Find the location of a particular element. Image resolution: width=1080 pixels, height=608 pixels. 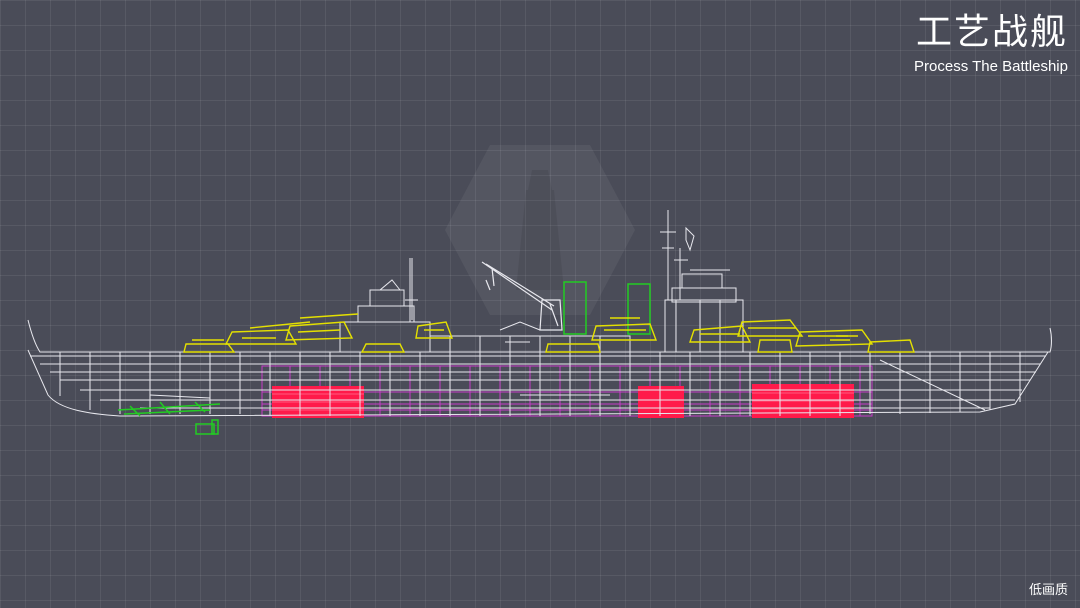

quality-toggle-button: 低画质 is located at coordinates (1048, 588).